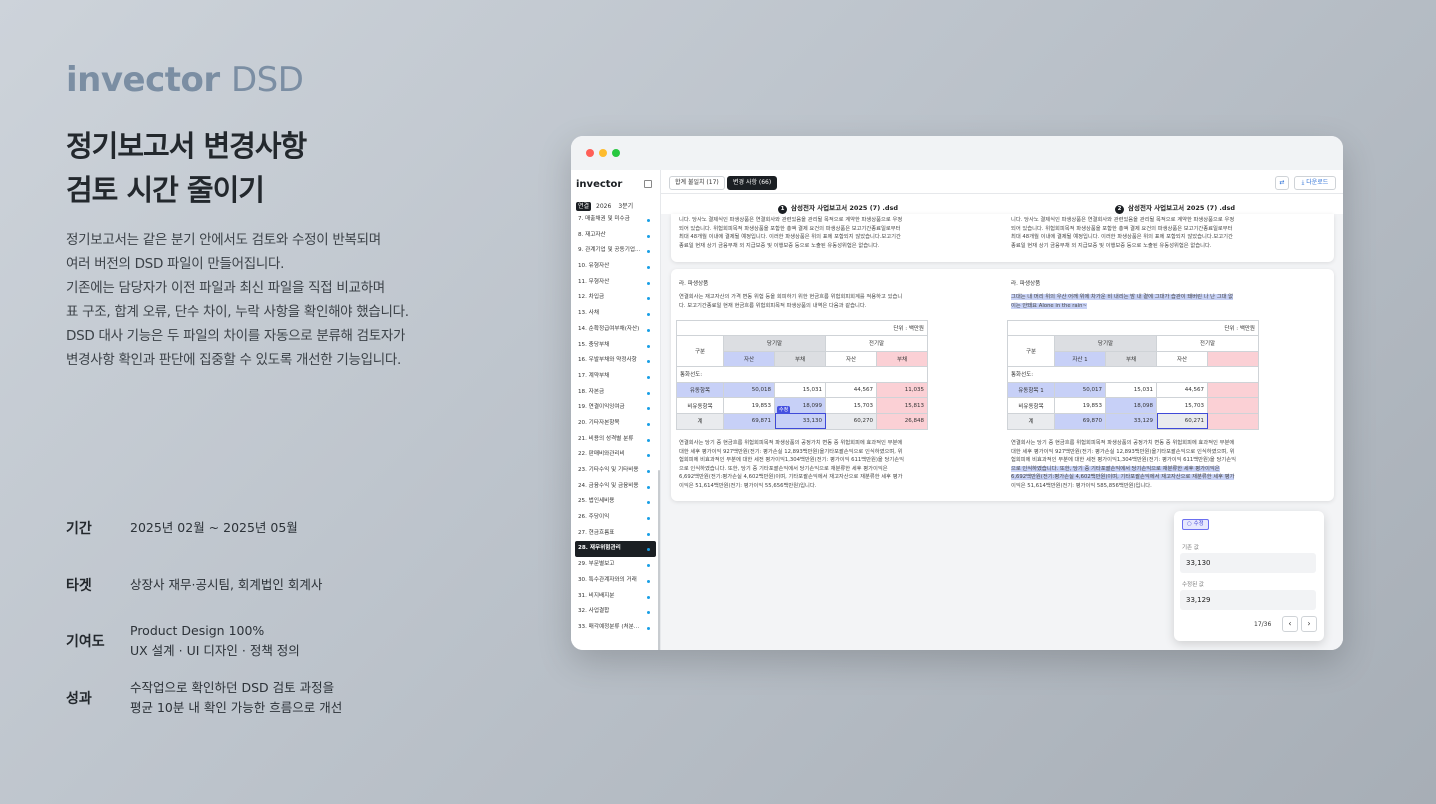  What do you see at coordinates (749, 421) in the screenshot?
I see `table-cell: 69,871` at bounding box center [749, 421].